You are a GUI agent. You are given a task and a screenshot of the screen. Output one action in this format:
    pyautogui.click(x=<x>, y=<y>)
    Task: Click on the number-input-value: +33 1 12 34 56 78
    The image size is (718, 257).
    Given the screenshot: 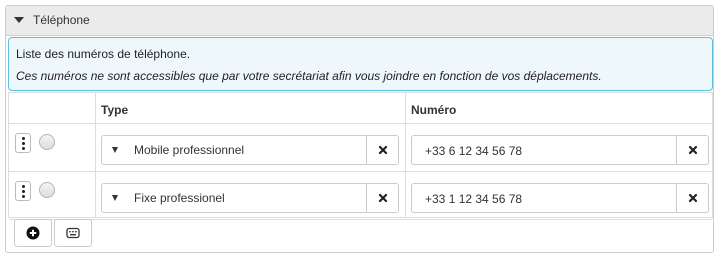 What is the action you would take?
    pyautogui.click(x=474, y=199)
    